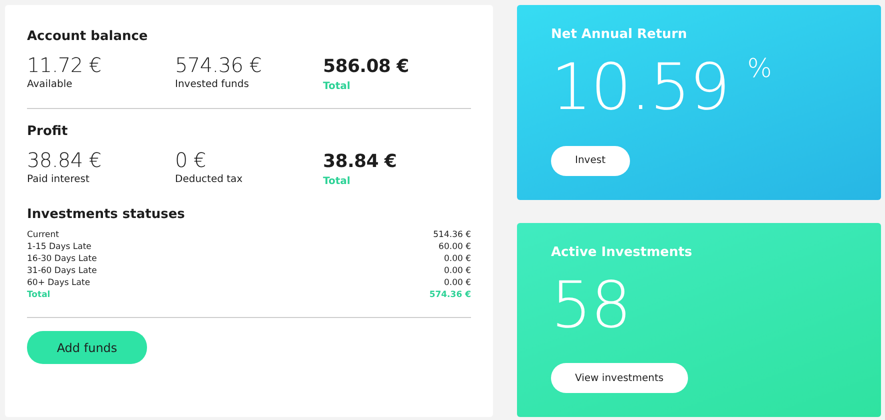 Image resolution: width=885 pixels, height=420 pixels. I want to click on status-label: Current, so click(43, 235).